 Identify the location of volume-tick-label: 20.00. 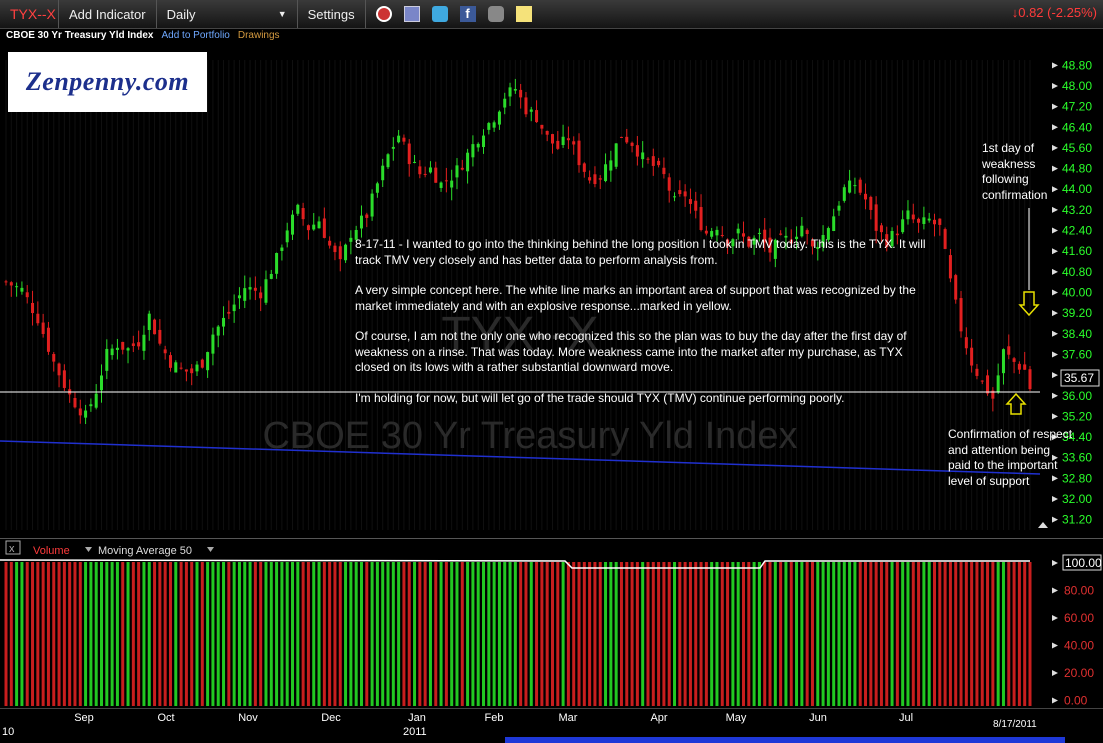
(1079, 673).